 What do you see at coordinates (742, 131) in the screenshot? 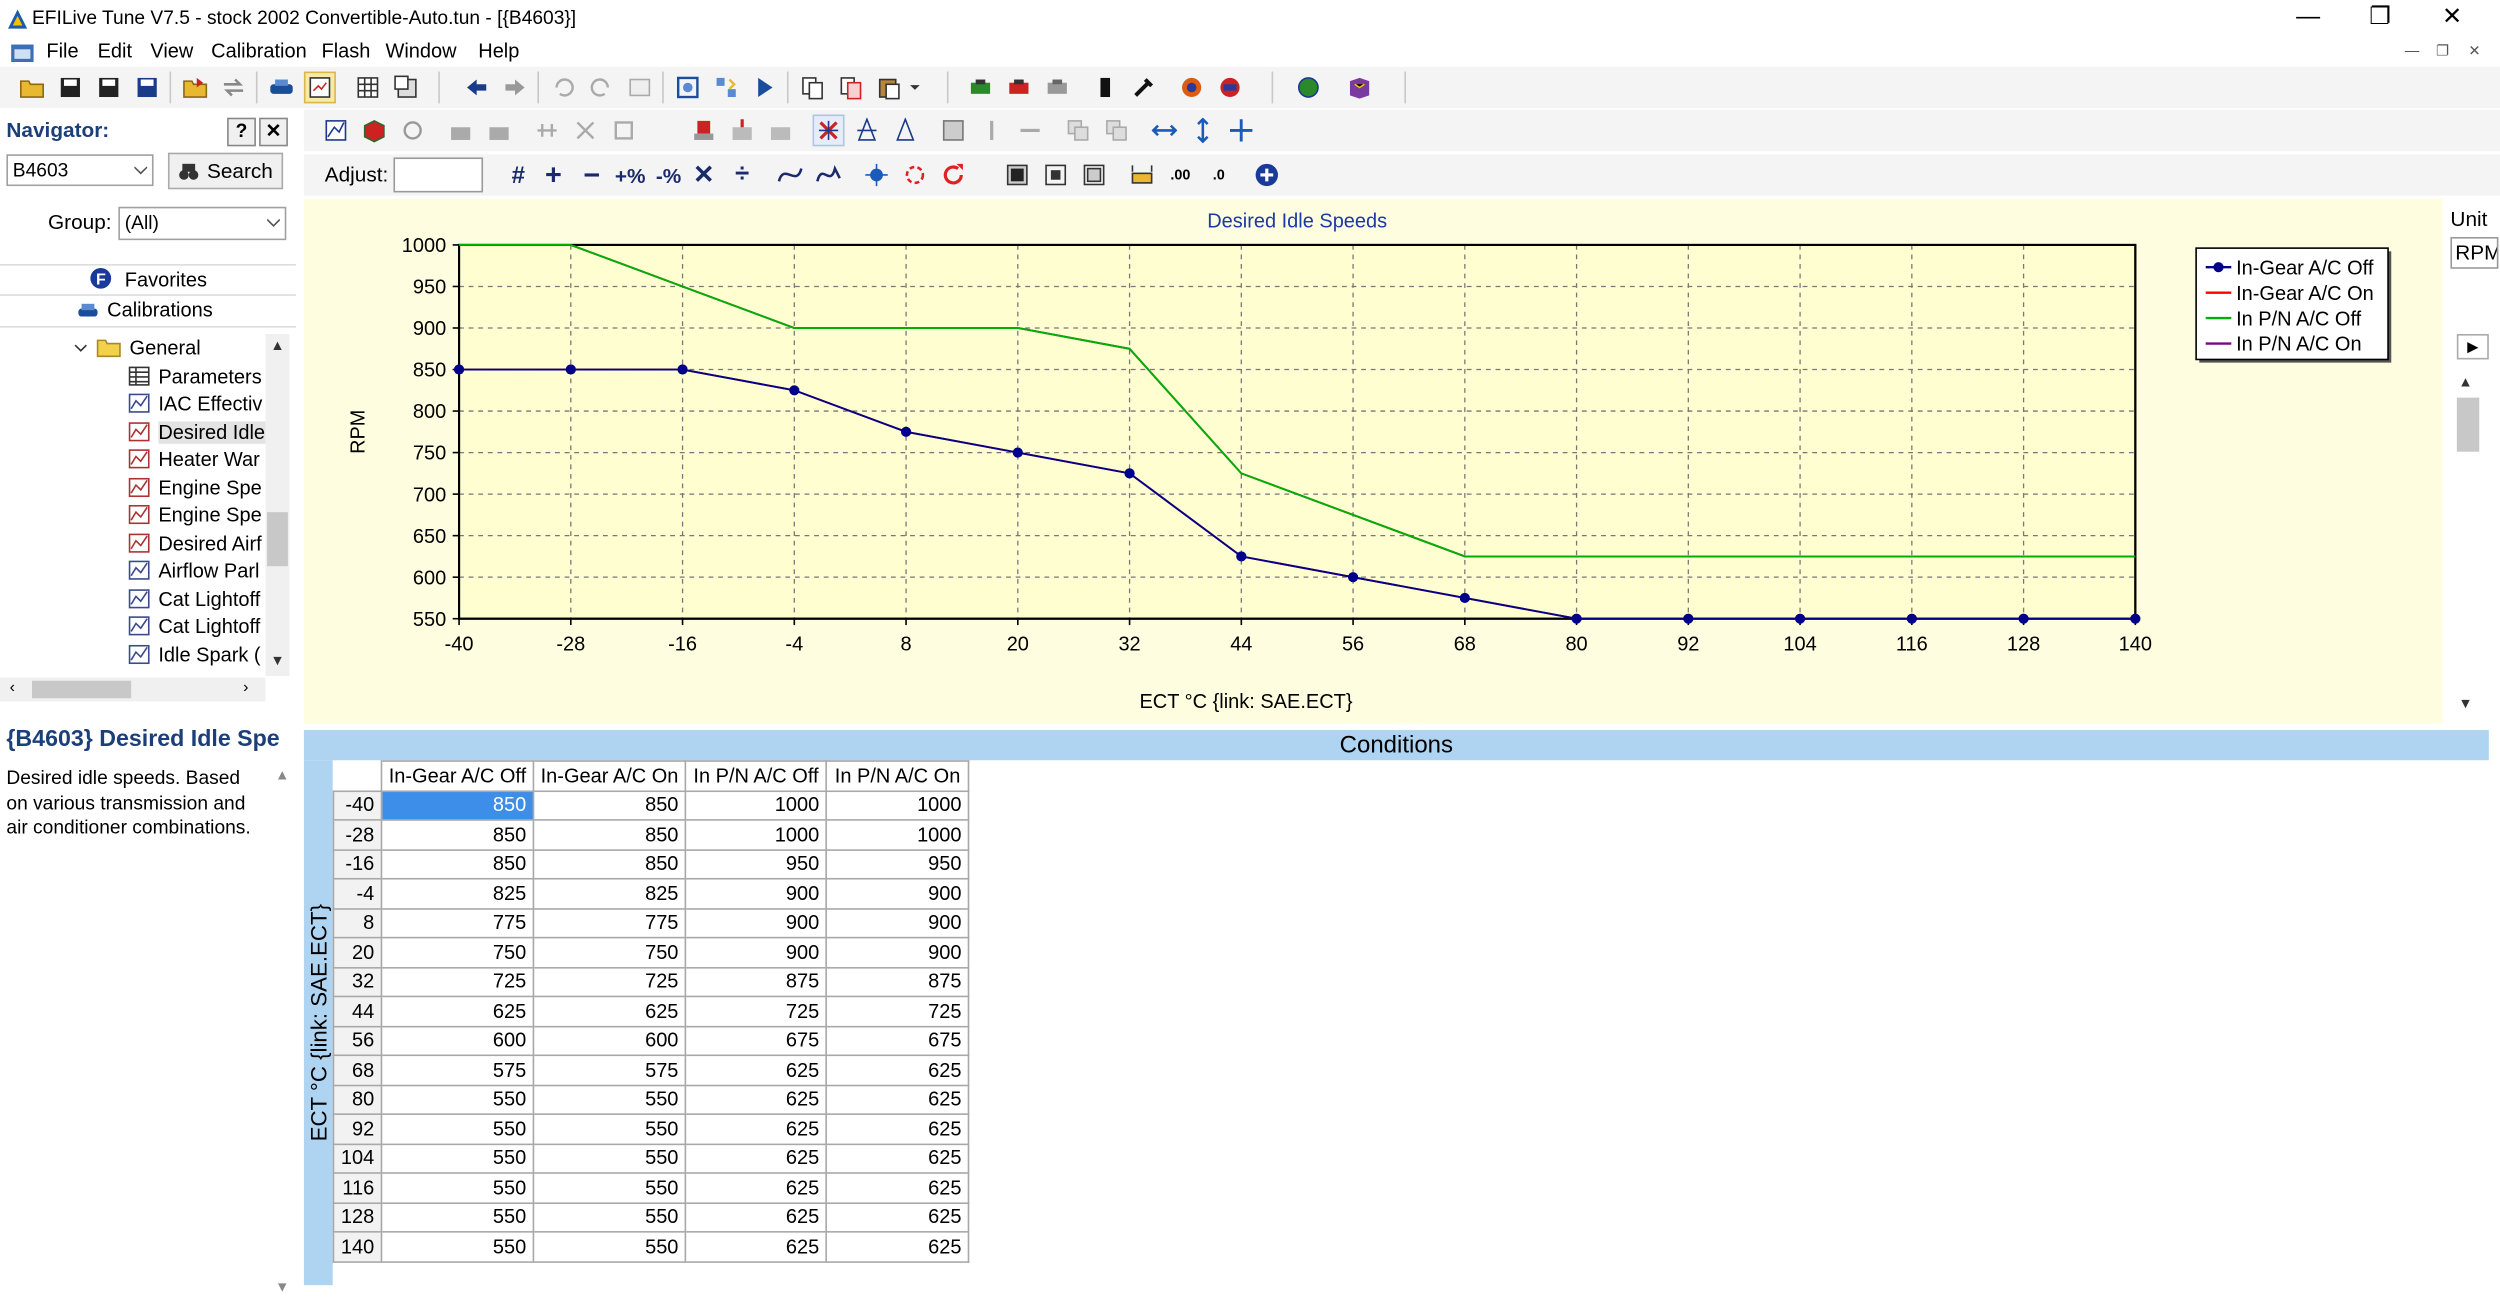
I see `axis-insert-icon` at bounding box center [742, 131].